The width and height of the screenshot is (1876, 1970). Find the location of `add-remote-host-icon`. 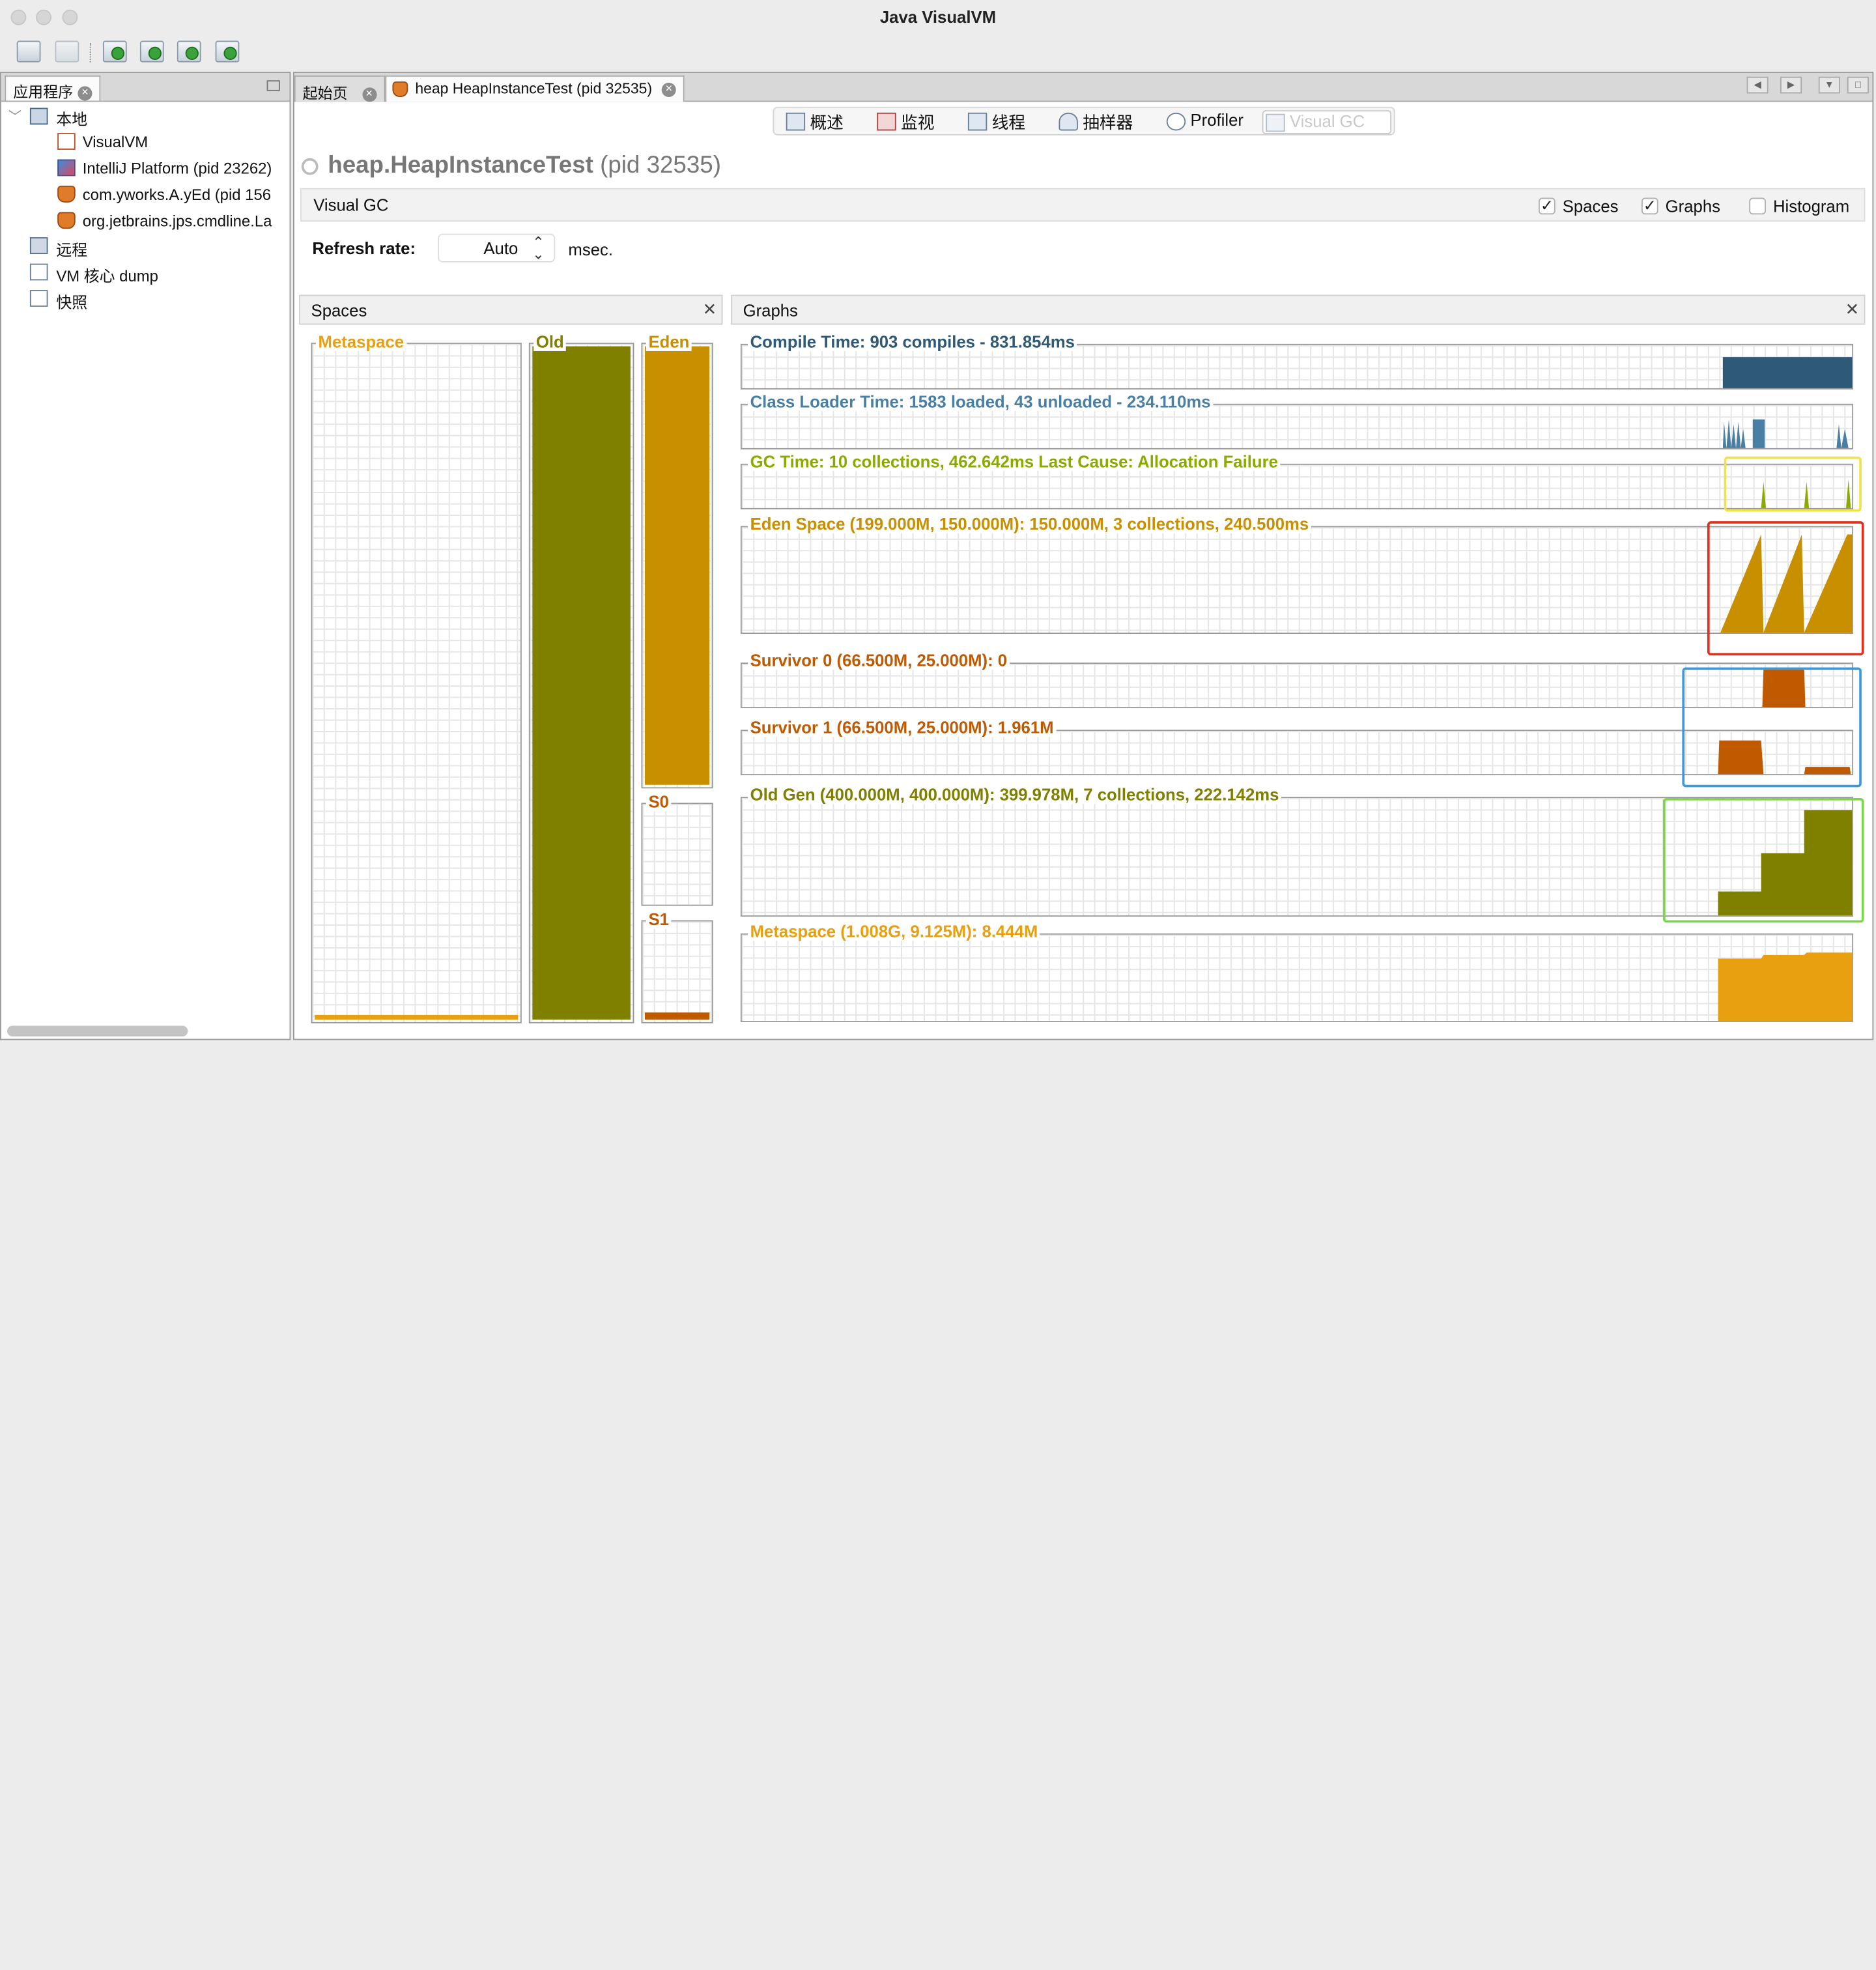

add-remote-host-icon is located at coordinates (151, 52).